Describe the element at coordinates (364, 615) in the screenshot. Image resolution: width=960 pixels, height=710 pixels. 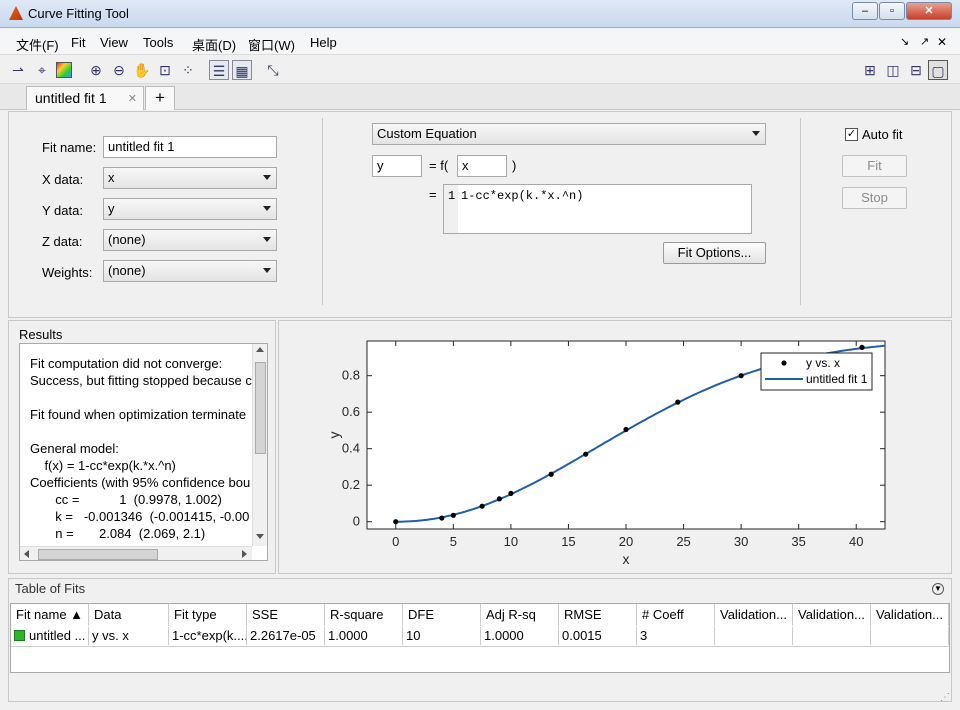
I see `column-header: R-square` at that location.